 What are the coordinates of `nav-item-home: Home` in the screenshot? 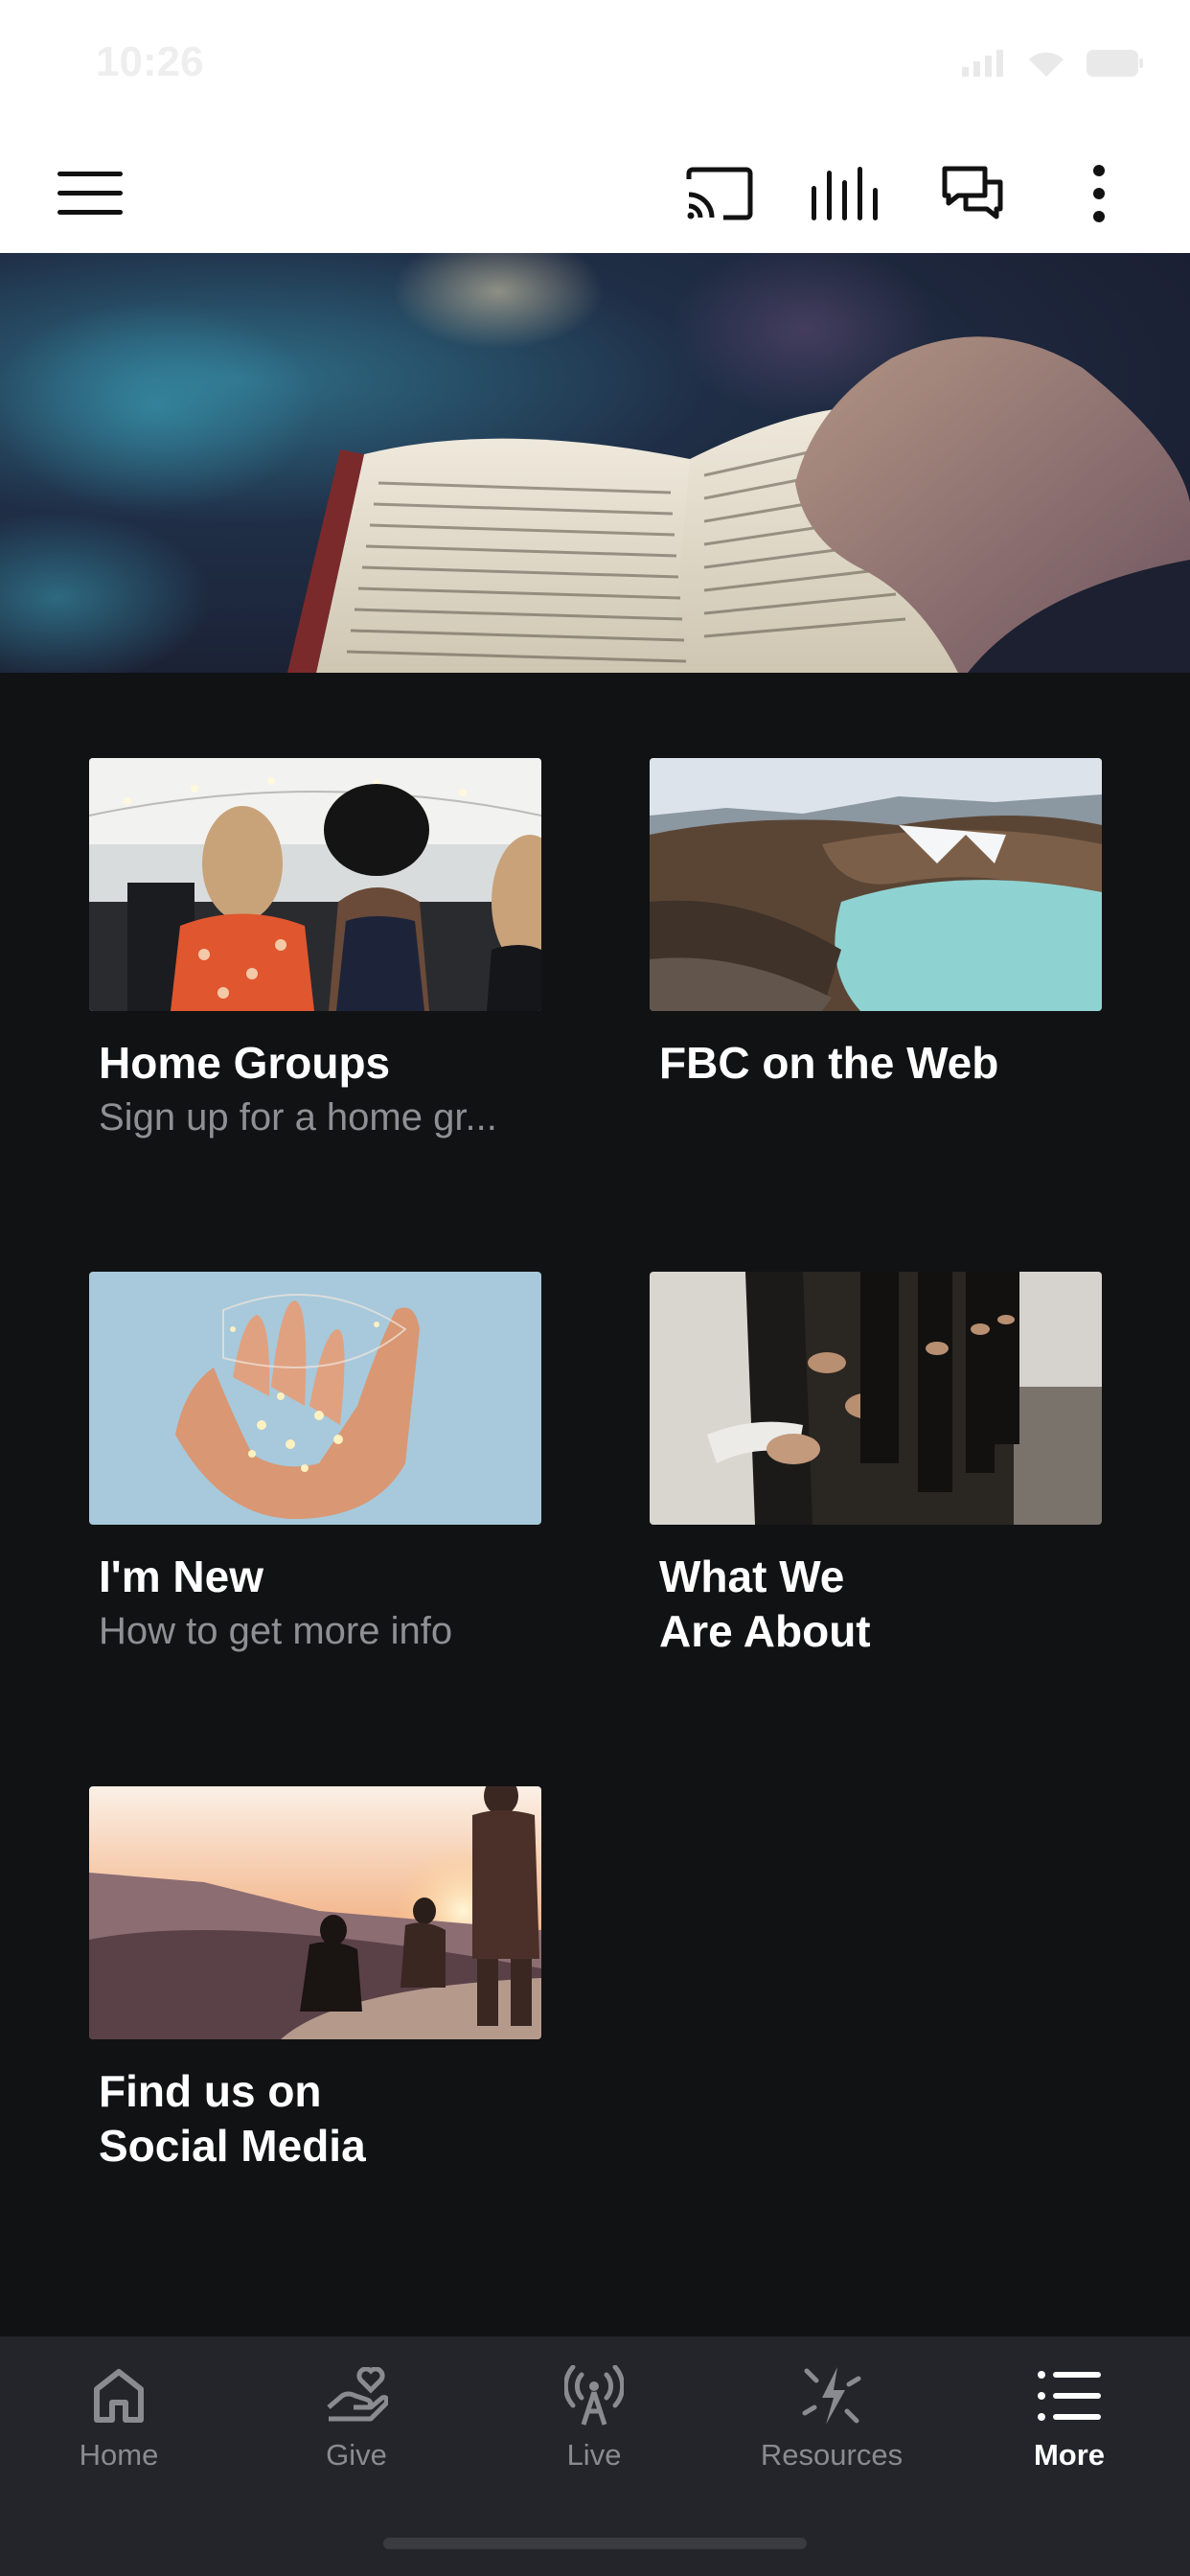 It's located at (119, 2413).